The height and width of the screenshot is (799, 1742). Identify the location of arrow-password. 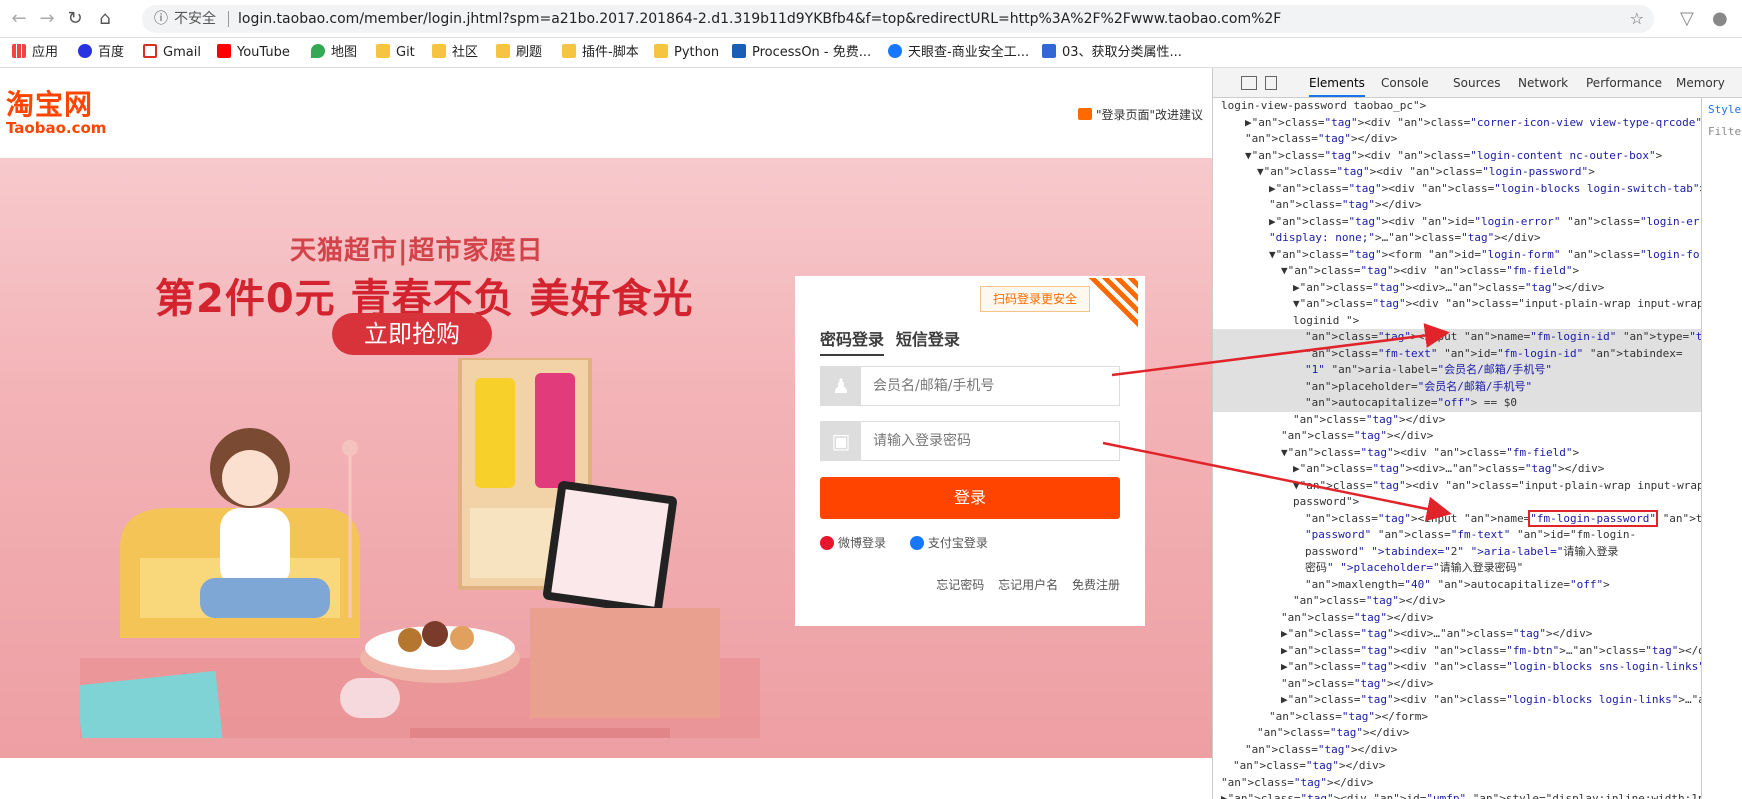
(1277, 481).